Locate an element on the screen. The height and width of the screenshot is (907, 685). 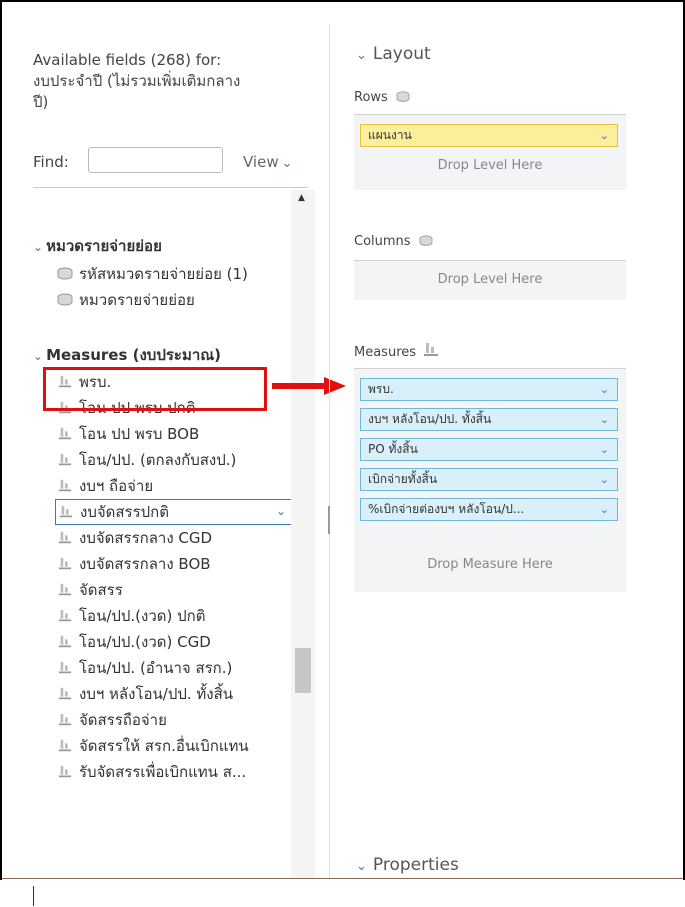
measure-item: งบฯ หลังโอน/ปป. ทั้งสิ้น is located at coordinates (172, 695).